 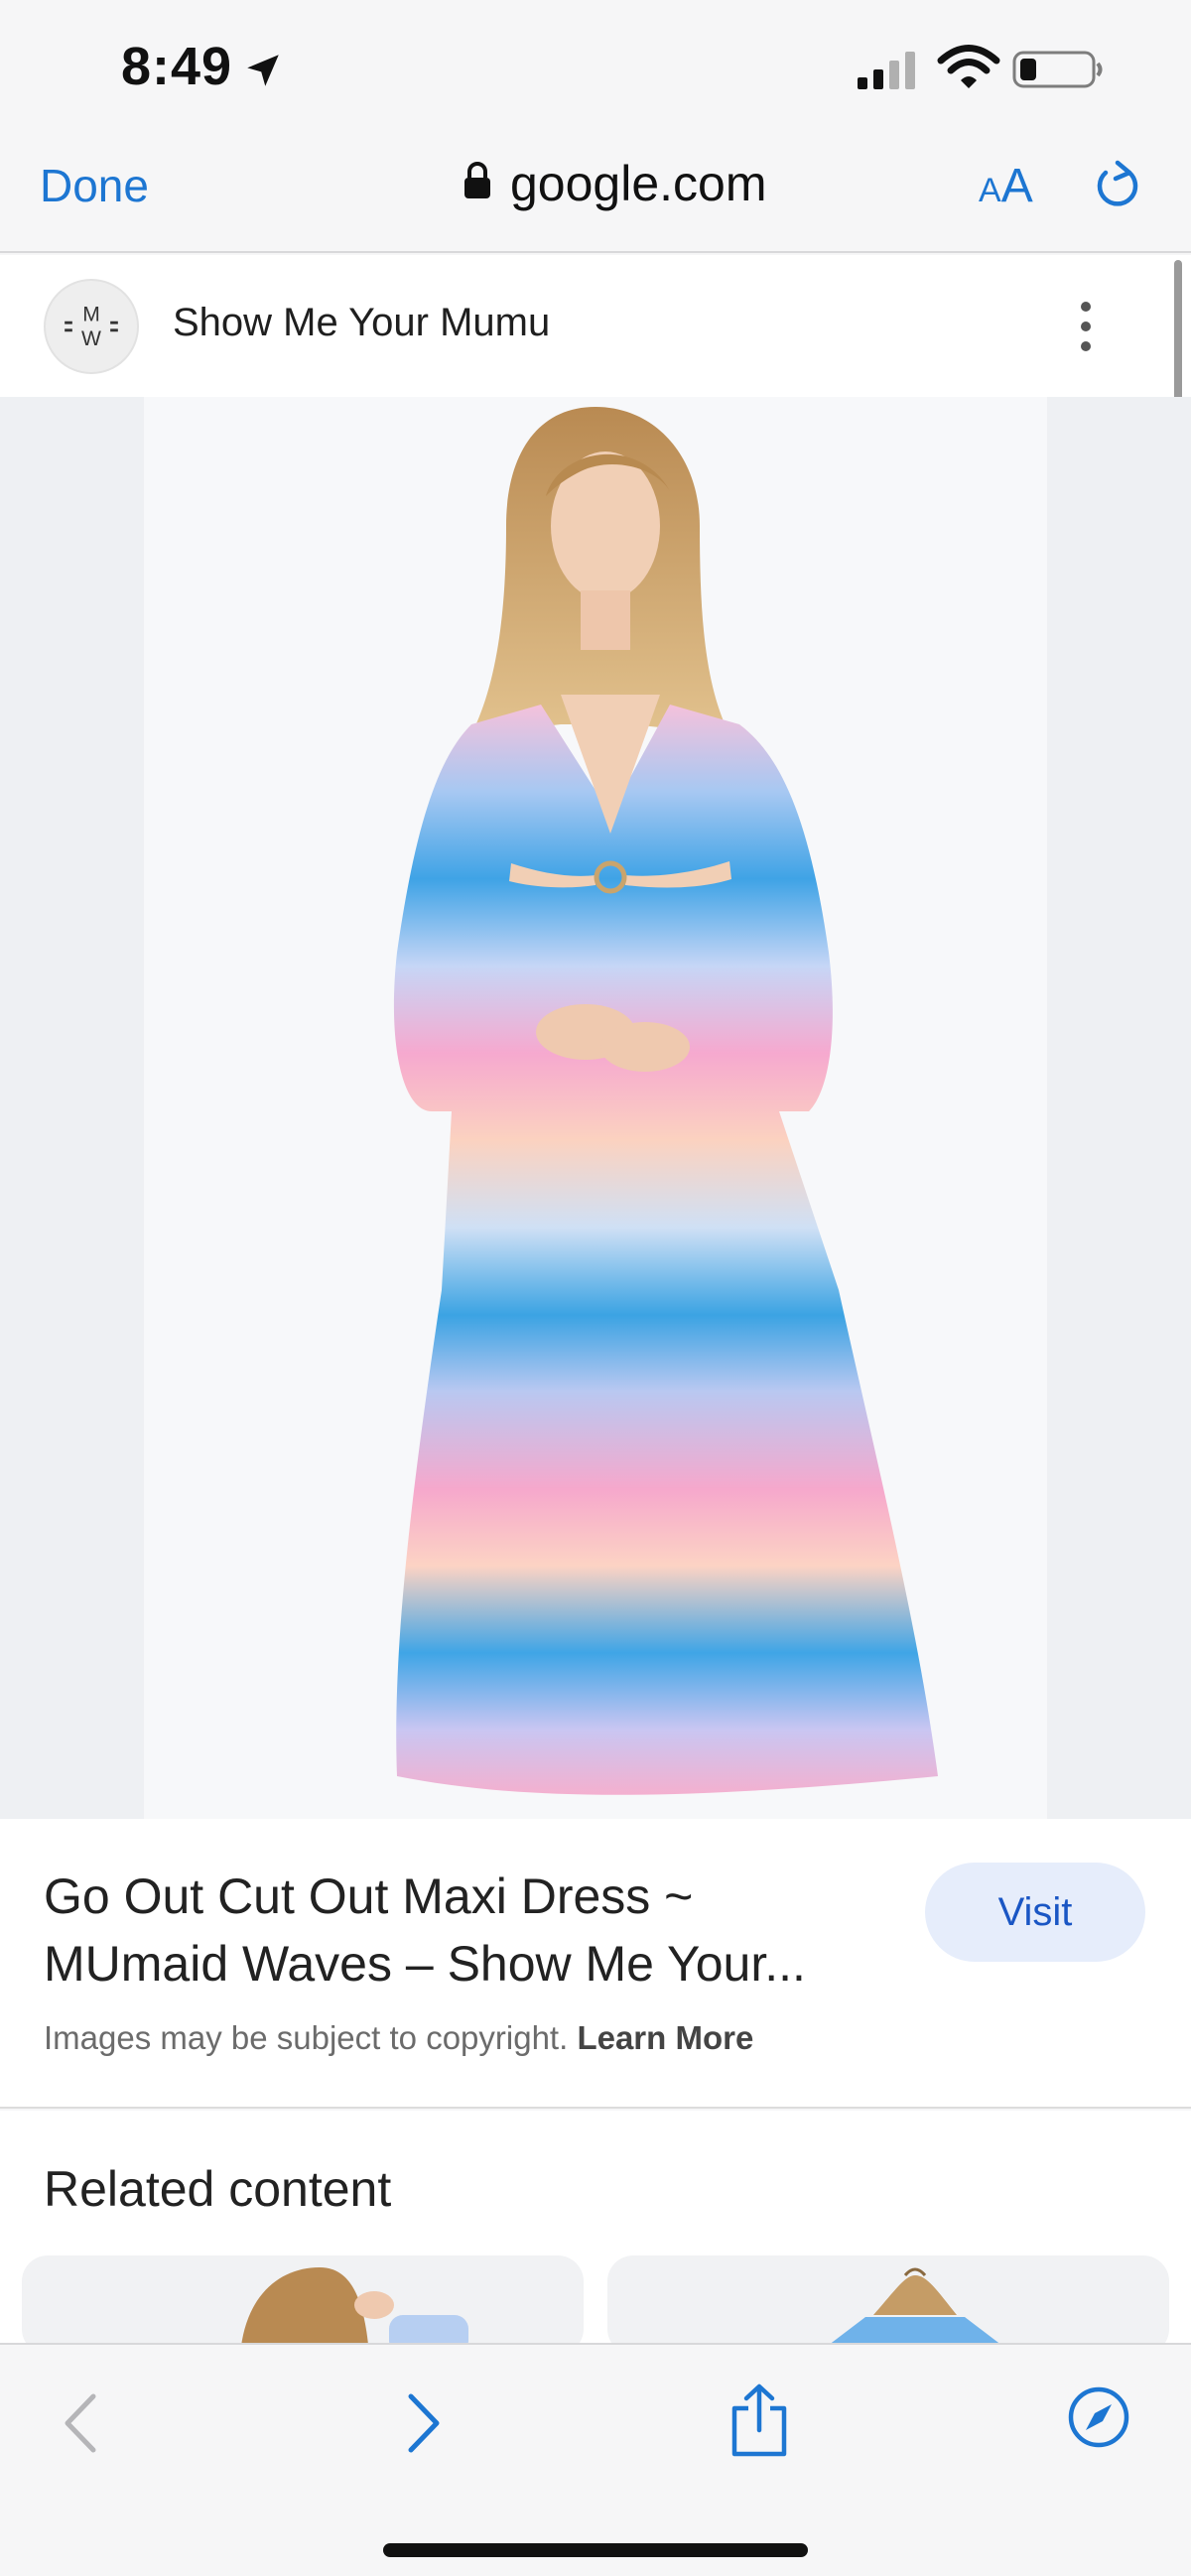 What do you see at coordinates (595, 2460) in the screenshot?
I see `bottom-toolbar` at bounding box center [595, 2460].